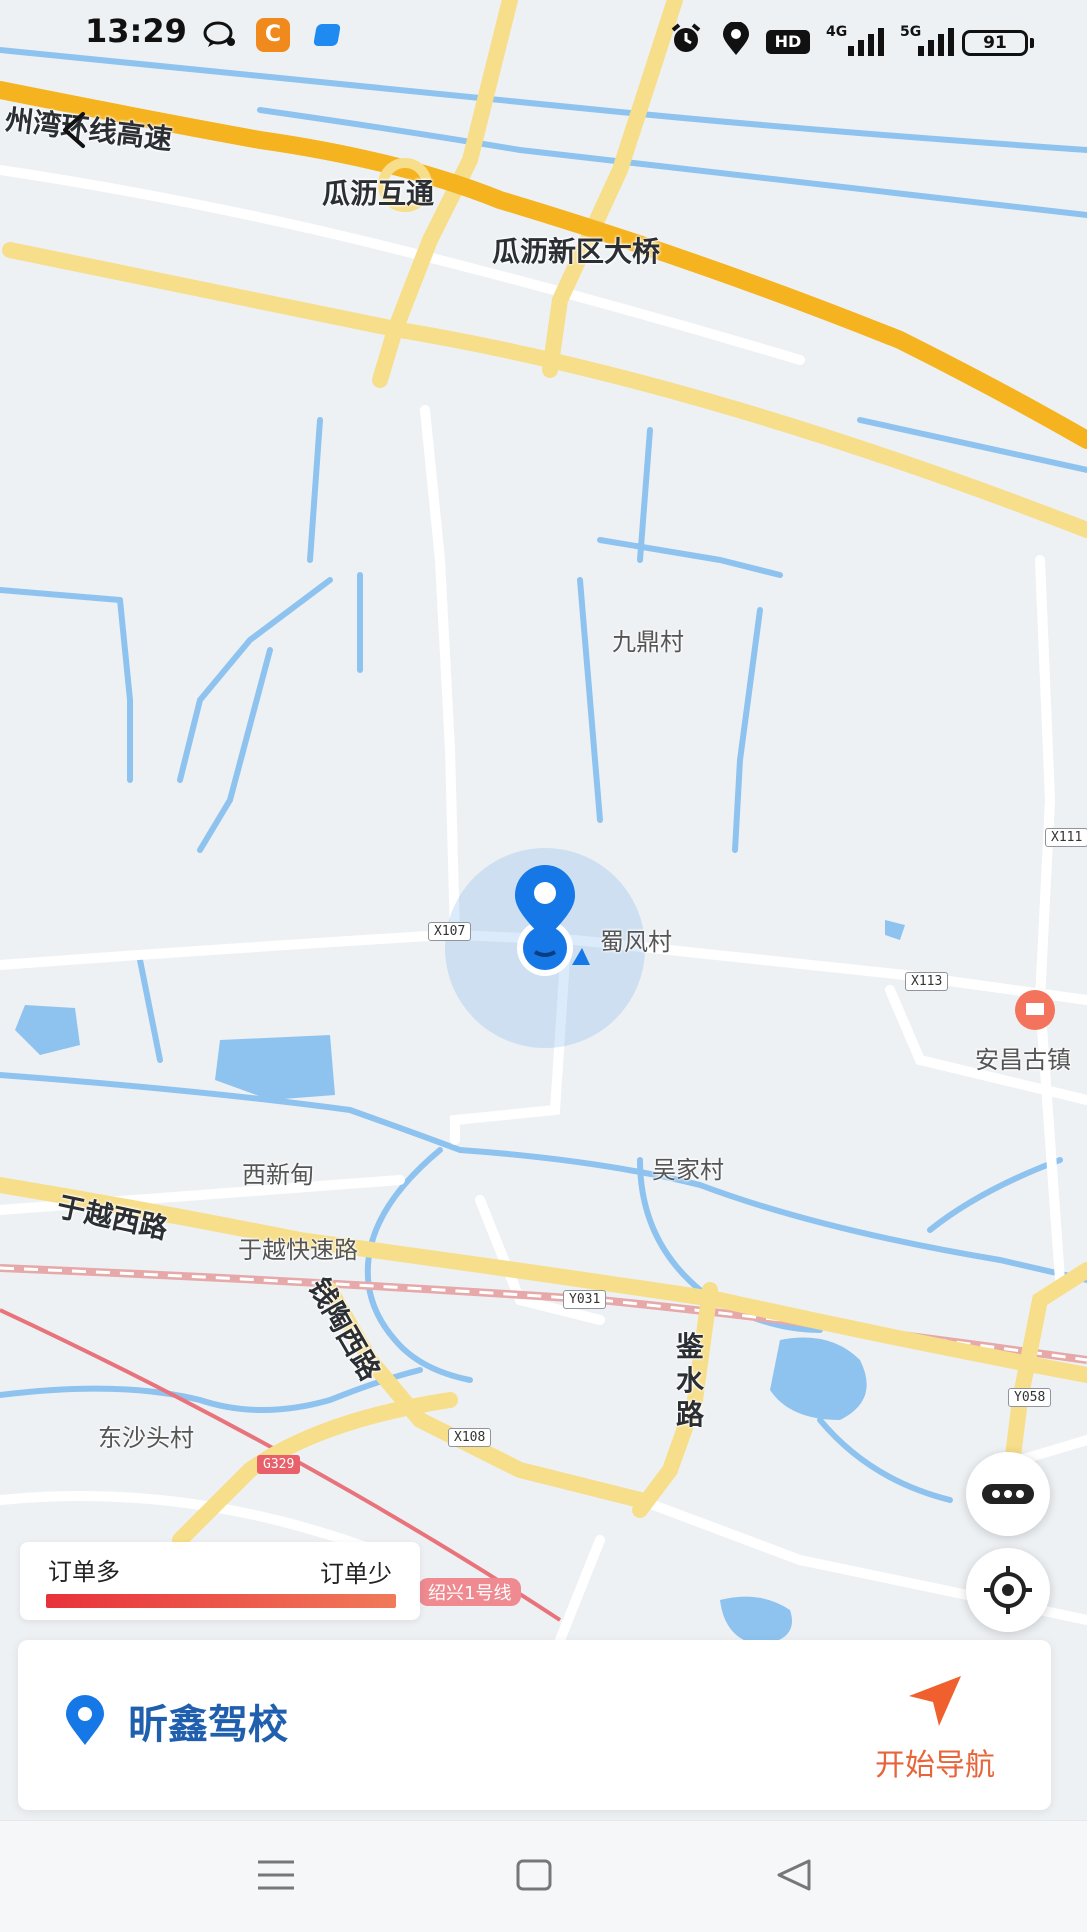  Describe the element at coordinates (220, 1581) in the screenshot. I see `order-density-legend: 订单多 订单少` at that location.